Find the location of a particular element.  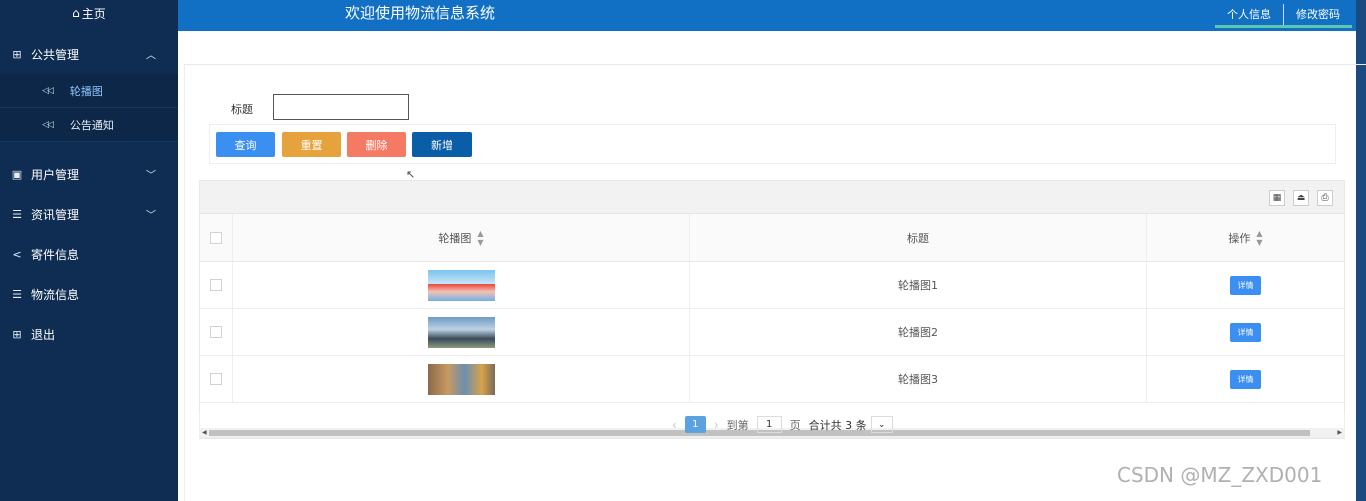

page-size-select: ⌄ is located at coordinates (881, 424).